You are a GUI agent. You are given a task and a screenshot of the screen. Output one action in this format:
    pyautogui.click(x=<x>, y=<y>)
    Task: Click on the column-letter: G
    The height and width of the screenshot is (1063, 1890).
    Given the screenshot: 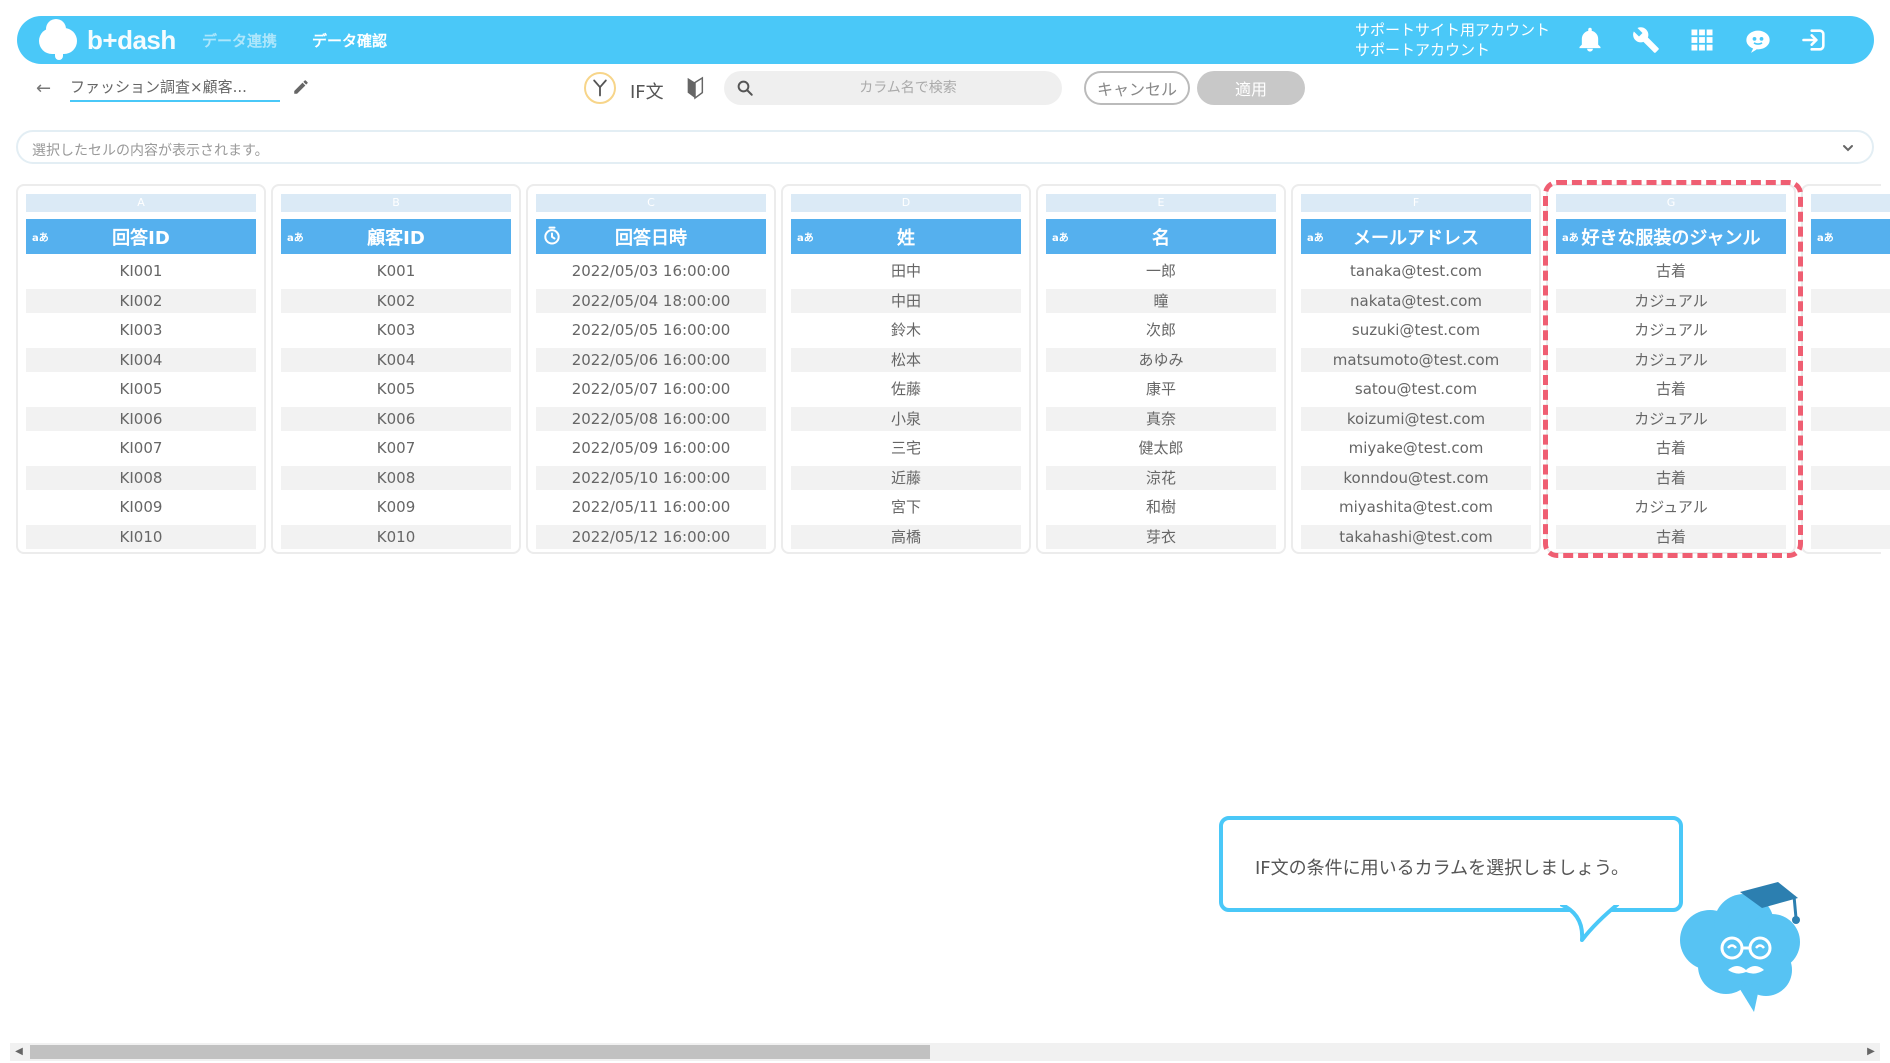 What is the action you would take?
    pyautogui.click(x=1671, y=203)
    